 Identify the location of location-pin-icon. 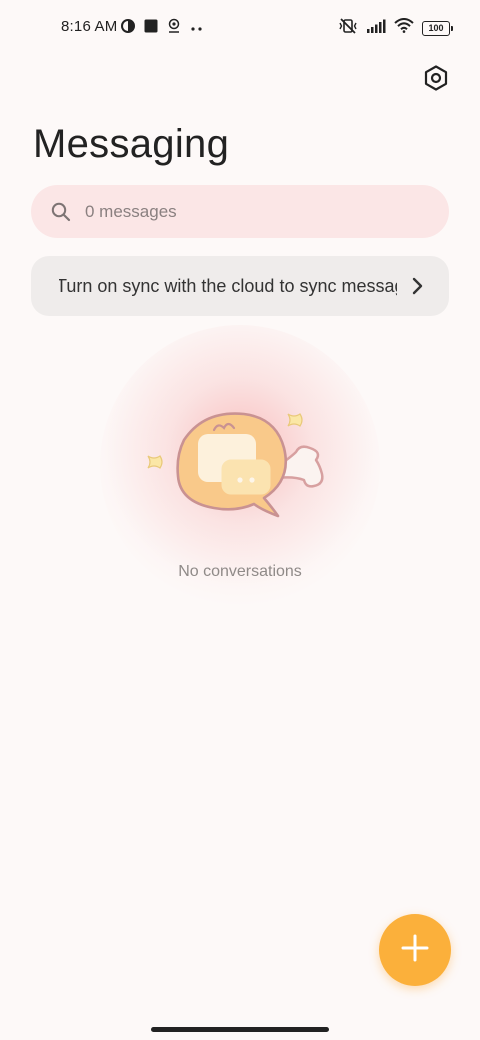
(174, 28).